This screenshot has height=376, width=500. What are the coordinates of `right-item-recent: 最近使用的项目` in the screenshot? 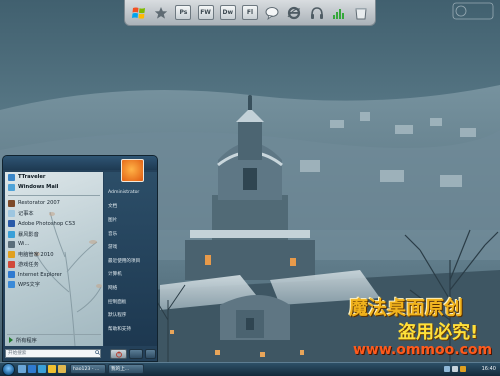 It's located at (130, 261).